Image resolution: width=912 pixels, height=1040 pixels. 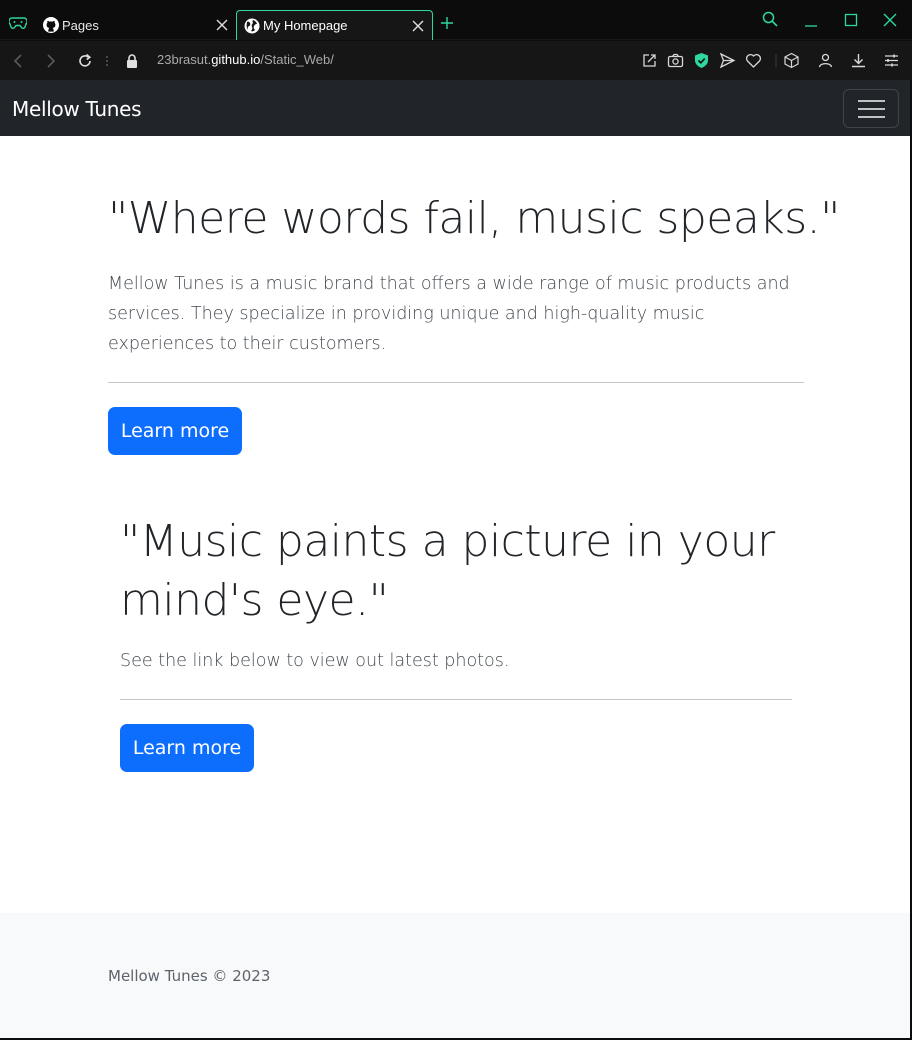 I want to click on address-bar: 23brasut.github.io/Static_Web/, so click(x=456, y=60).